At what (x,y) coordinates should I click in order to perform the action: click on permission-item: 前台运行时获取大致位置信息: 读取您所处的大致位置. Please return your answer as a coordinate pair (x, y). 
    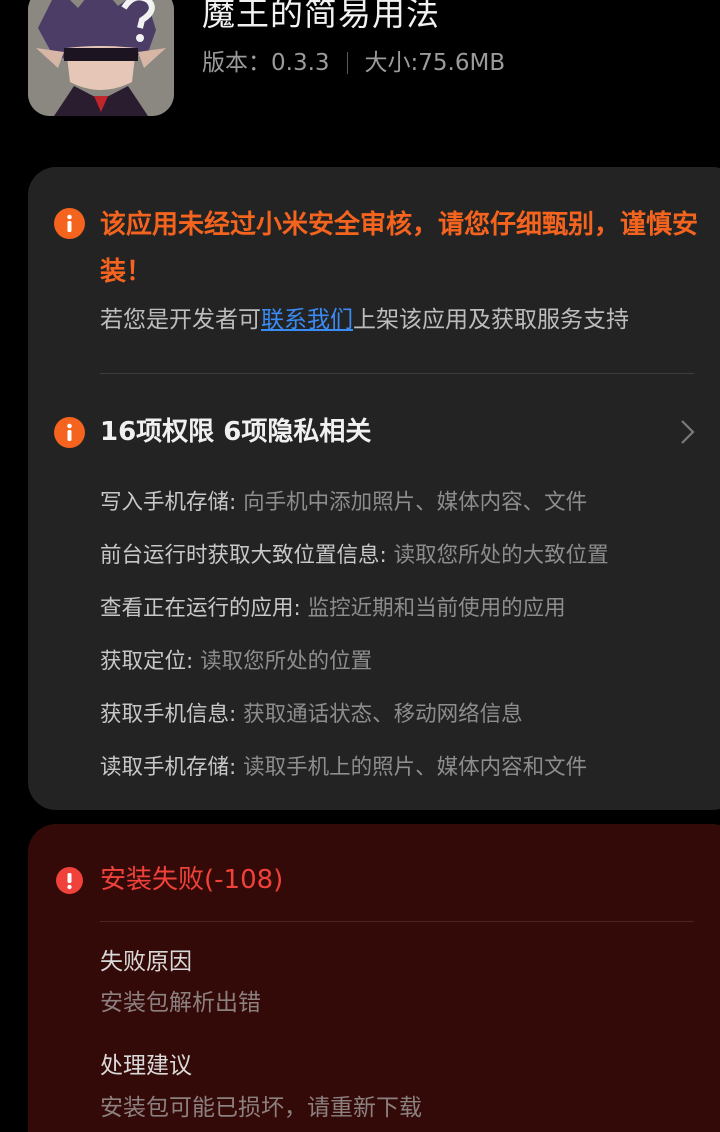
    Looking at the image, I should click on (354, 555).